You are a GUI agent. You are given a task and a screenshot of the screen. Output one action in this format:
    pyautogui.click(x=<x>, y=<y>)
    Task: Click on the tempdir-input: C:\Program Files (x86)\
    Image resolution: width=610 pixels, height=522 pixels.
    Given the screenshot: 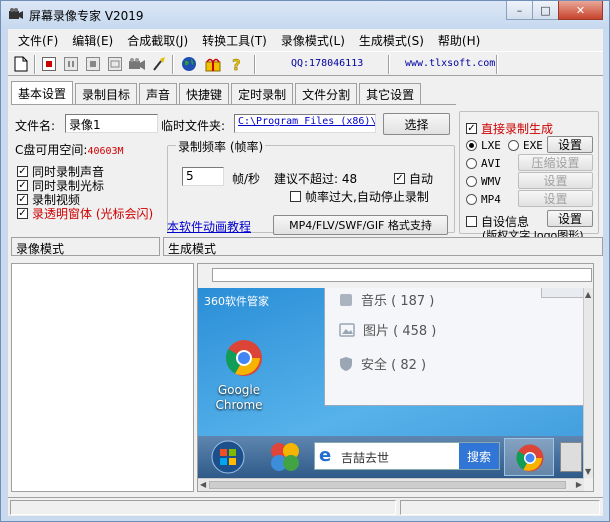 What is the action you would take?
    pyautogui.click(x=305, y=123)
    